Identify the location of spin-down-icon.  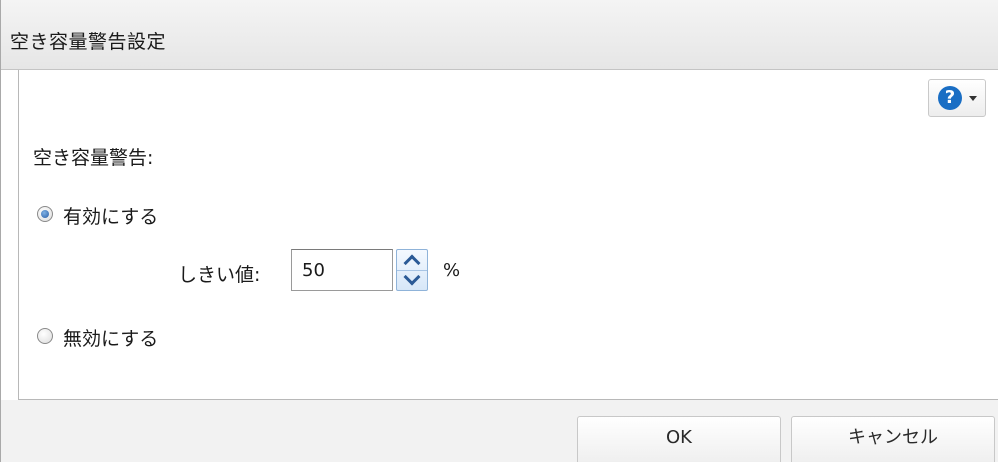
(412, 280).